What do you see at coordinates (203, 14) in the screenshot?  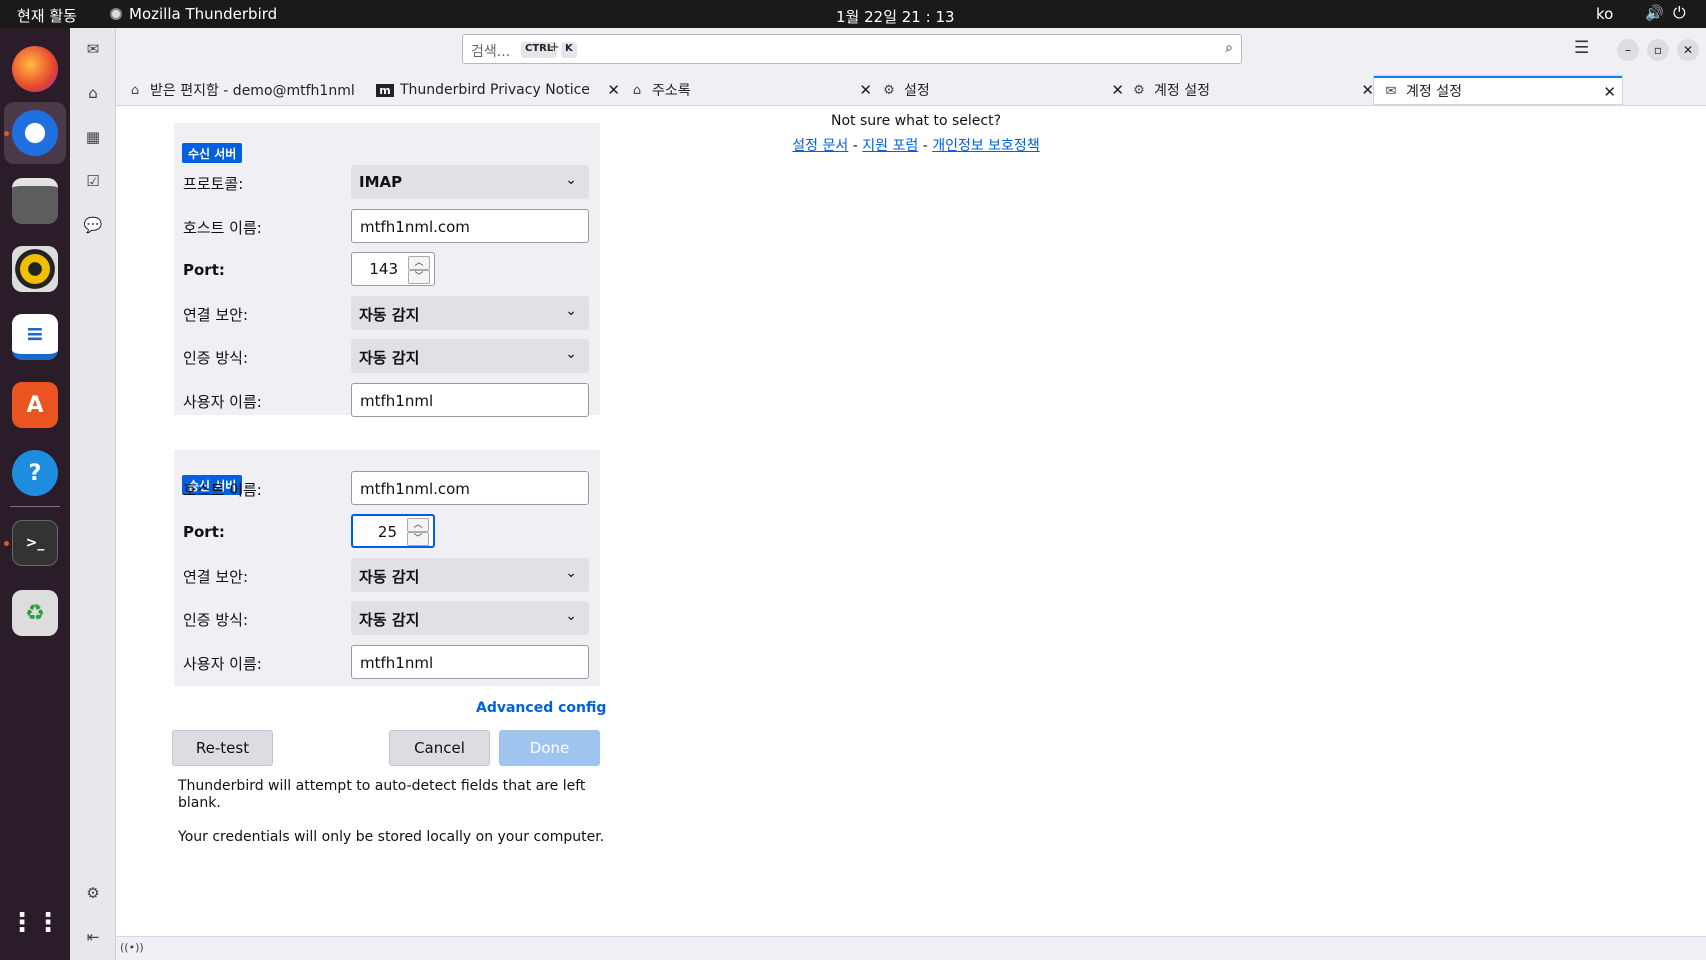 I see `app-name: Mozilla Thunderbird` at bounding box center [203, 14].